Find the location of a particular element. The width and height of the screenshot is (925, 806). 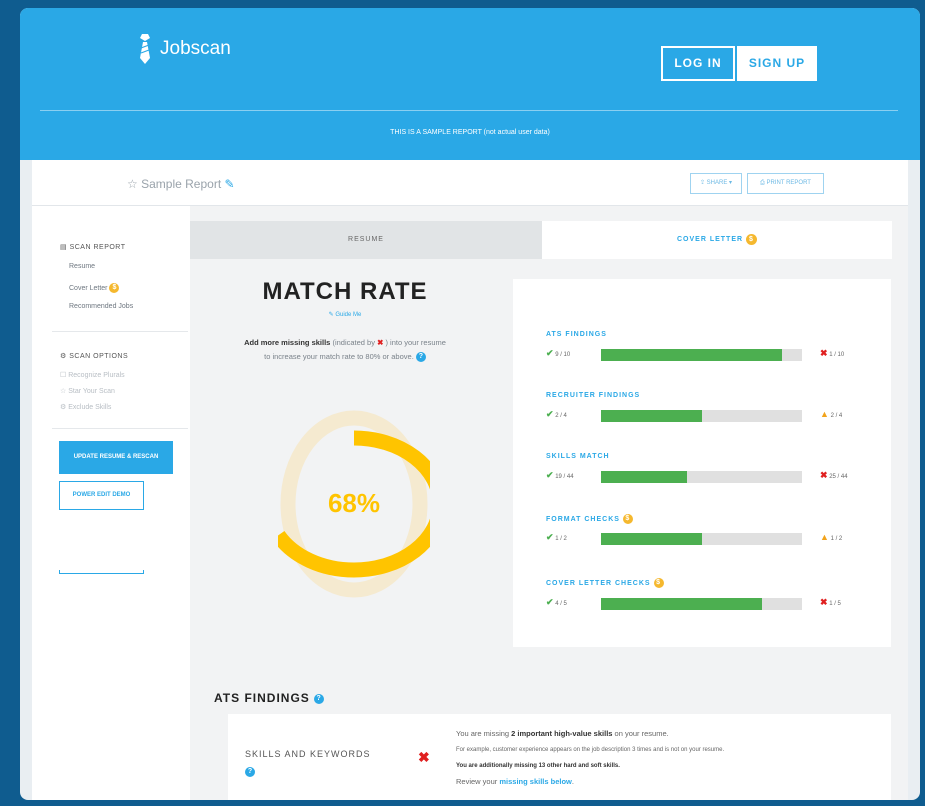

option-star-your-scan: ☆ Star Your Scan is located at coordinates (87, 391).